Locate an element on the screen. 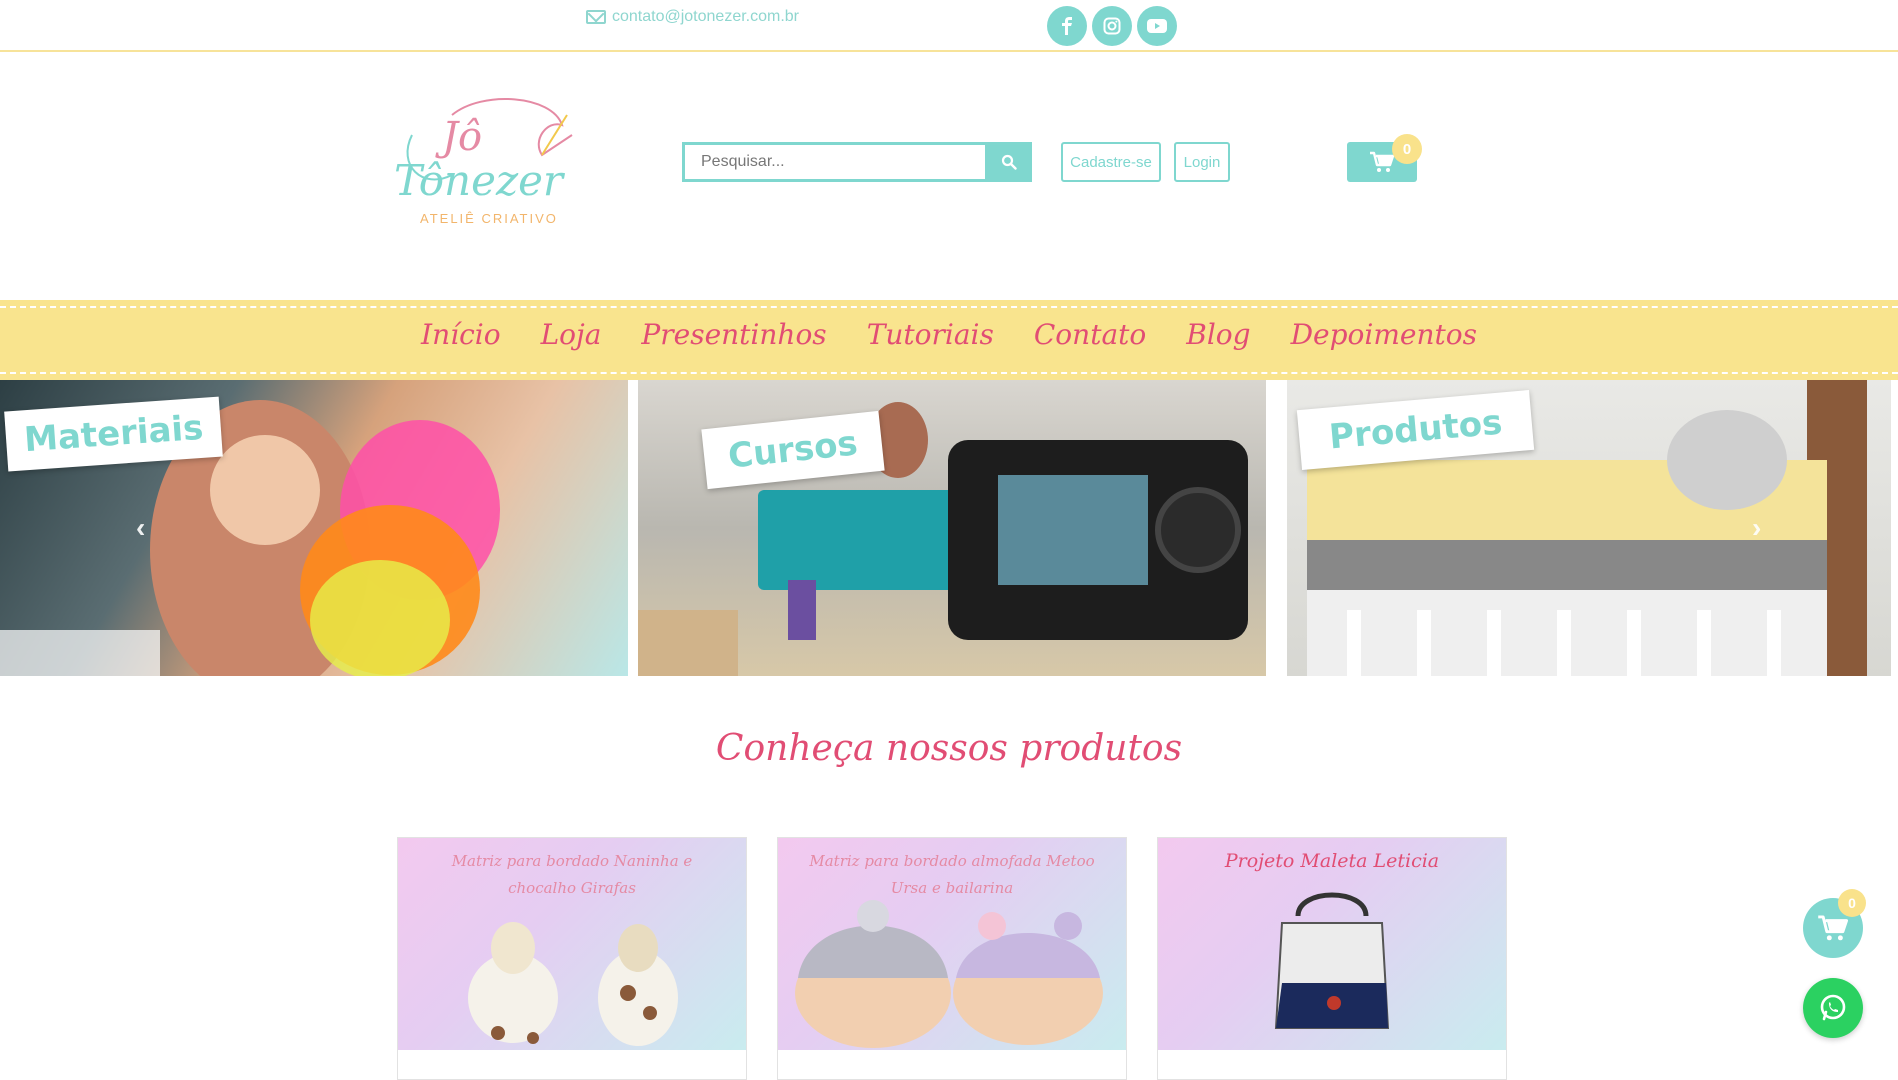  search-form is located at coordinates (857, 162).